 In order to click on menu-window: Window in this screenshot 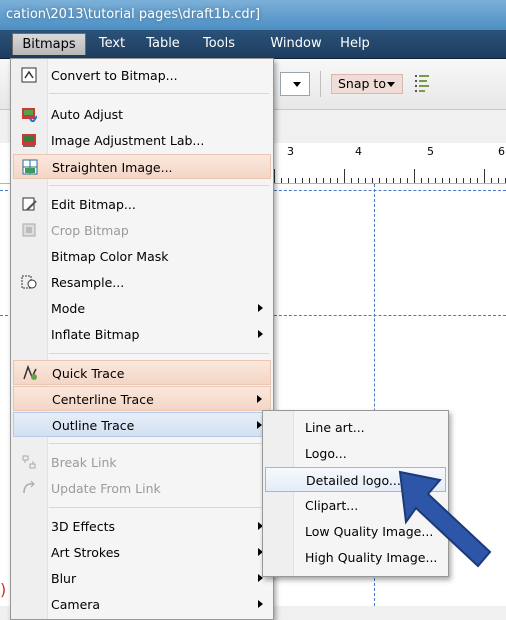, I will do `click(296, 44)`.